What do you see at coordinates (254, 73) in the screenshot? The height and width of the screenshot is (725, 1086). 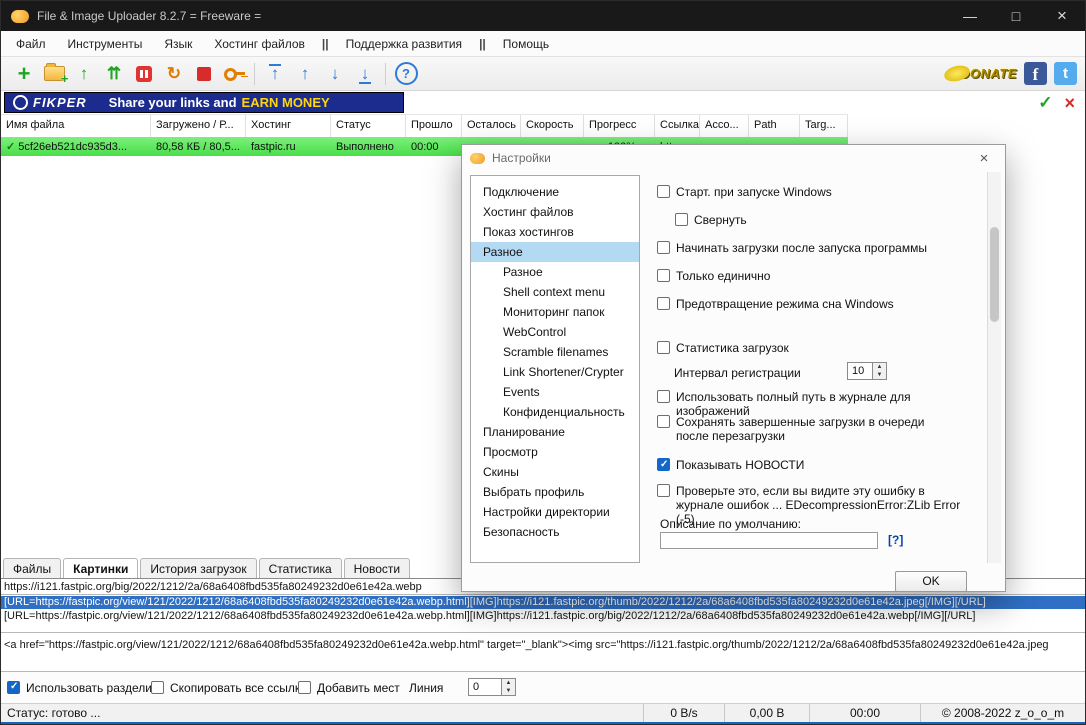 I see `toolbar-separator` at bounding box center [254, 73].